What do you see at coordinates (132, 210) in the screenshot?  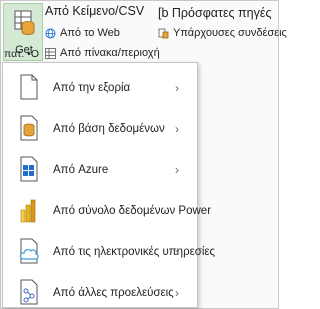 I see `menu-item-label: Από σύνολο δεδομένων Power` at bounding box center [132, 210].